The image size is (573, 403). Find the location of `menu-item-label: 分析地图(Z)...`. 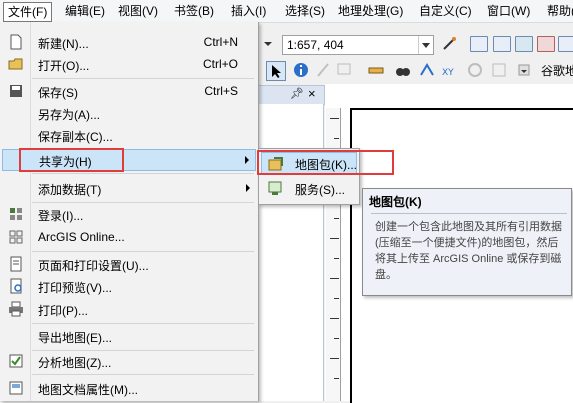

menu-item-label: 分析地图(Z)... is located at coordinates (75, 363).